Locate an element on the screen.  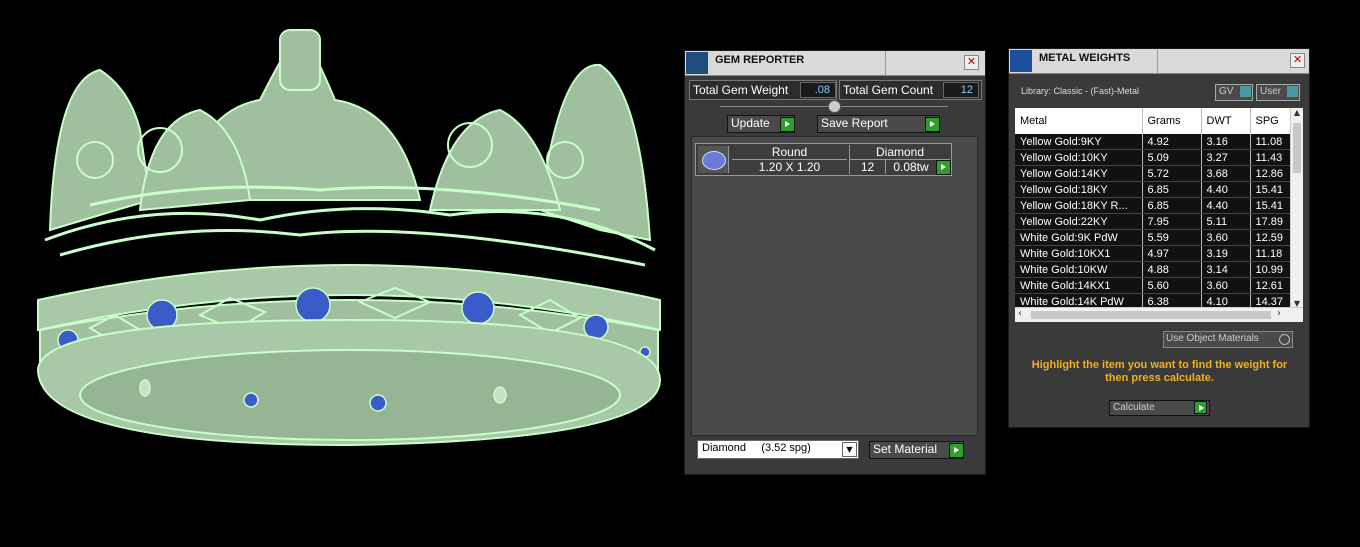
gem-reporter-title: GEM REPORTER is located at coordinates (760, 60).